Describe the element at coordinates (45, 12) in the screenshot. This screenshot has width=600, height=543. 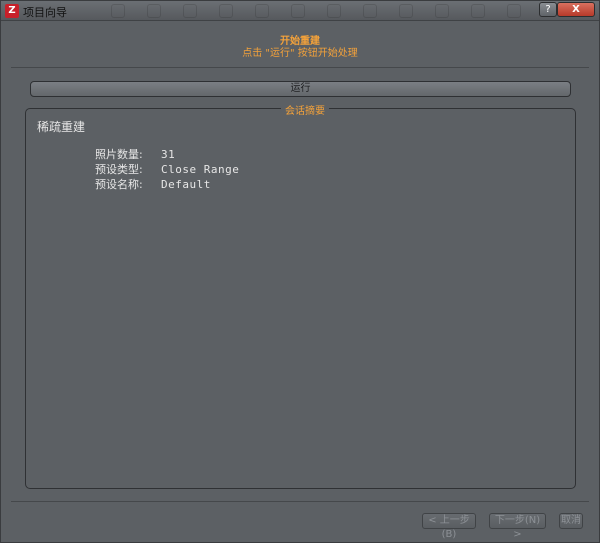
I see `window-title: 项目向导` at that location.